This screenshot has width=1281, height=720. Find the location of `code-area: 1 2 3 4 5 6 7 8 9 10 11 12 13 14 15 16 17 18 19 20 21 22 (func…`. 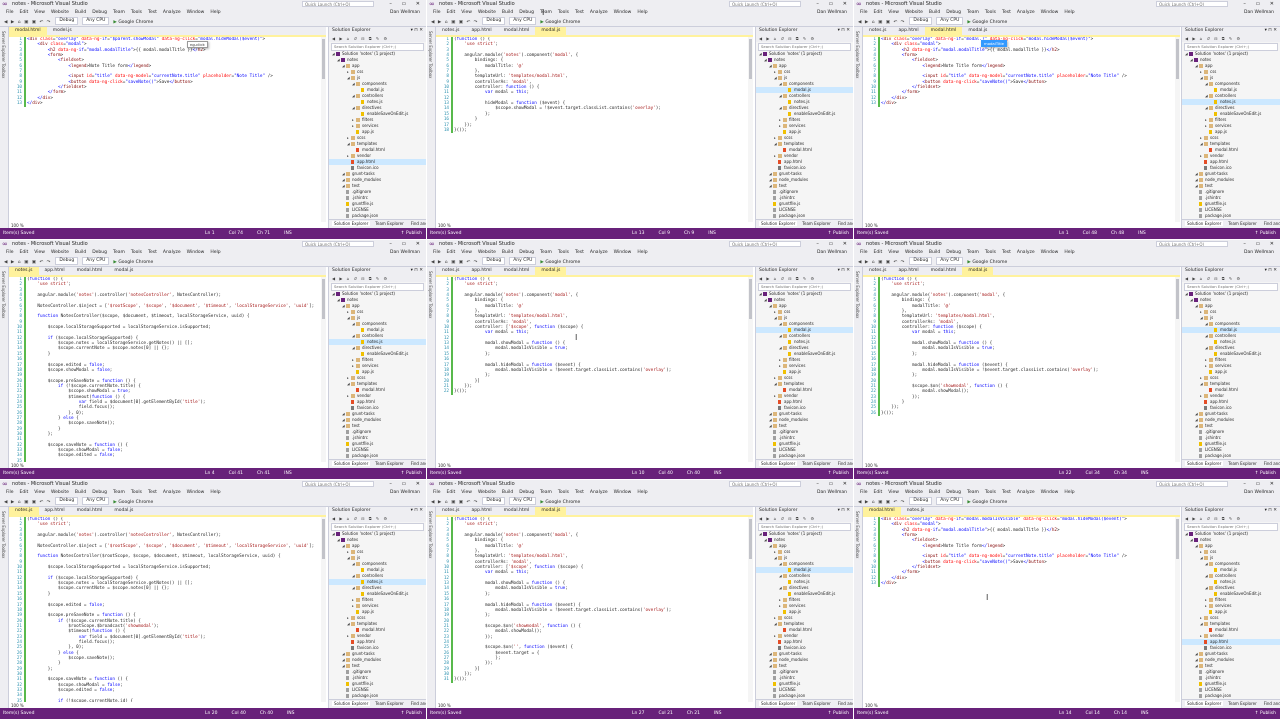

code-area: 1 2 3 4 5 6 7 8 9 10 11 12 13 14 15 16 17 18 19 20 21 22 (func… is located at coordinates (591, 369).